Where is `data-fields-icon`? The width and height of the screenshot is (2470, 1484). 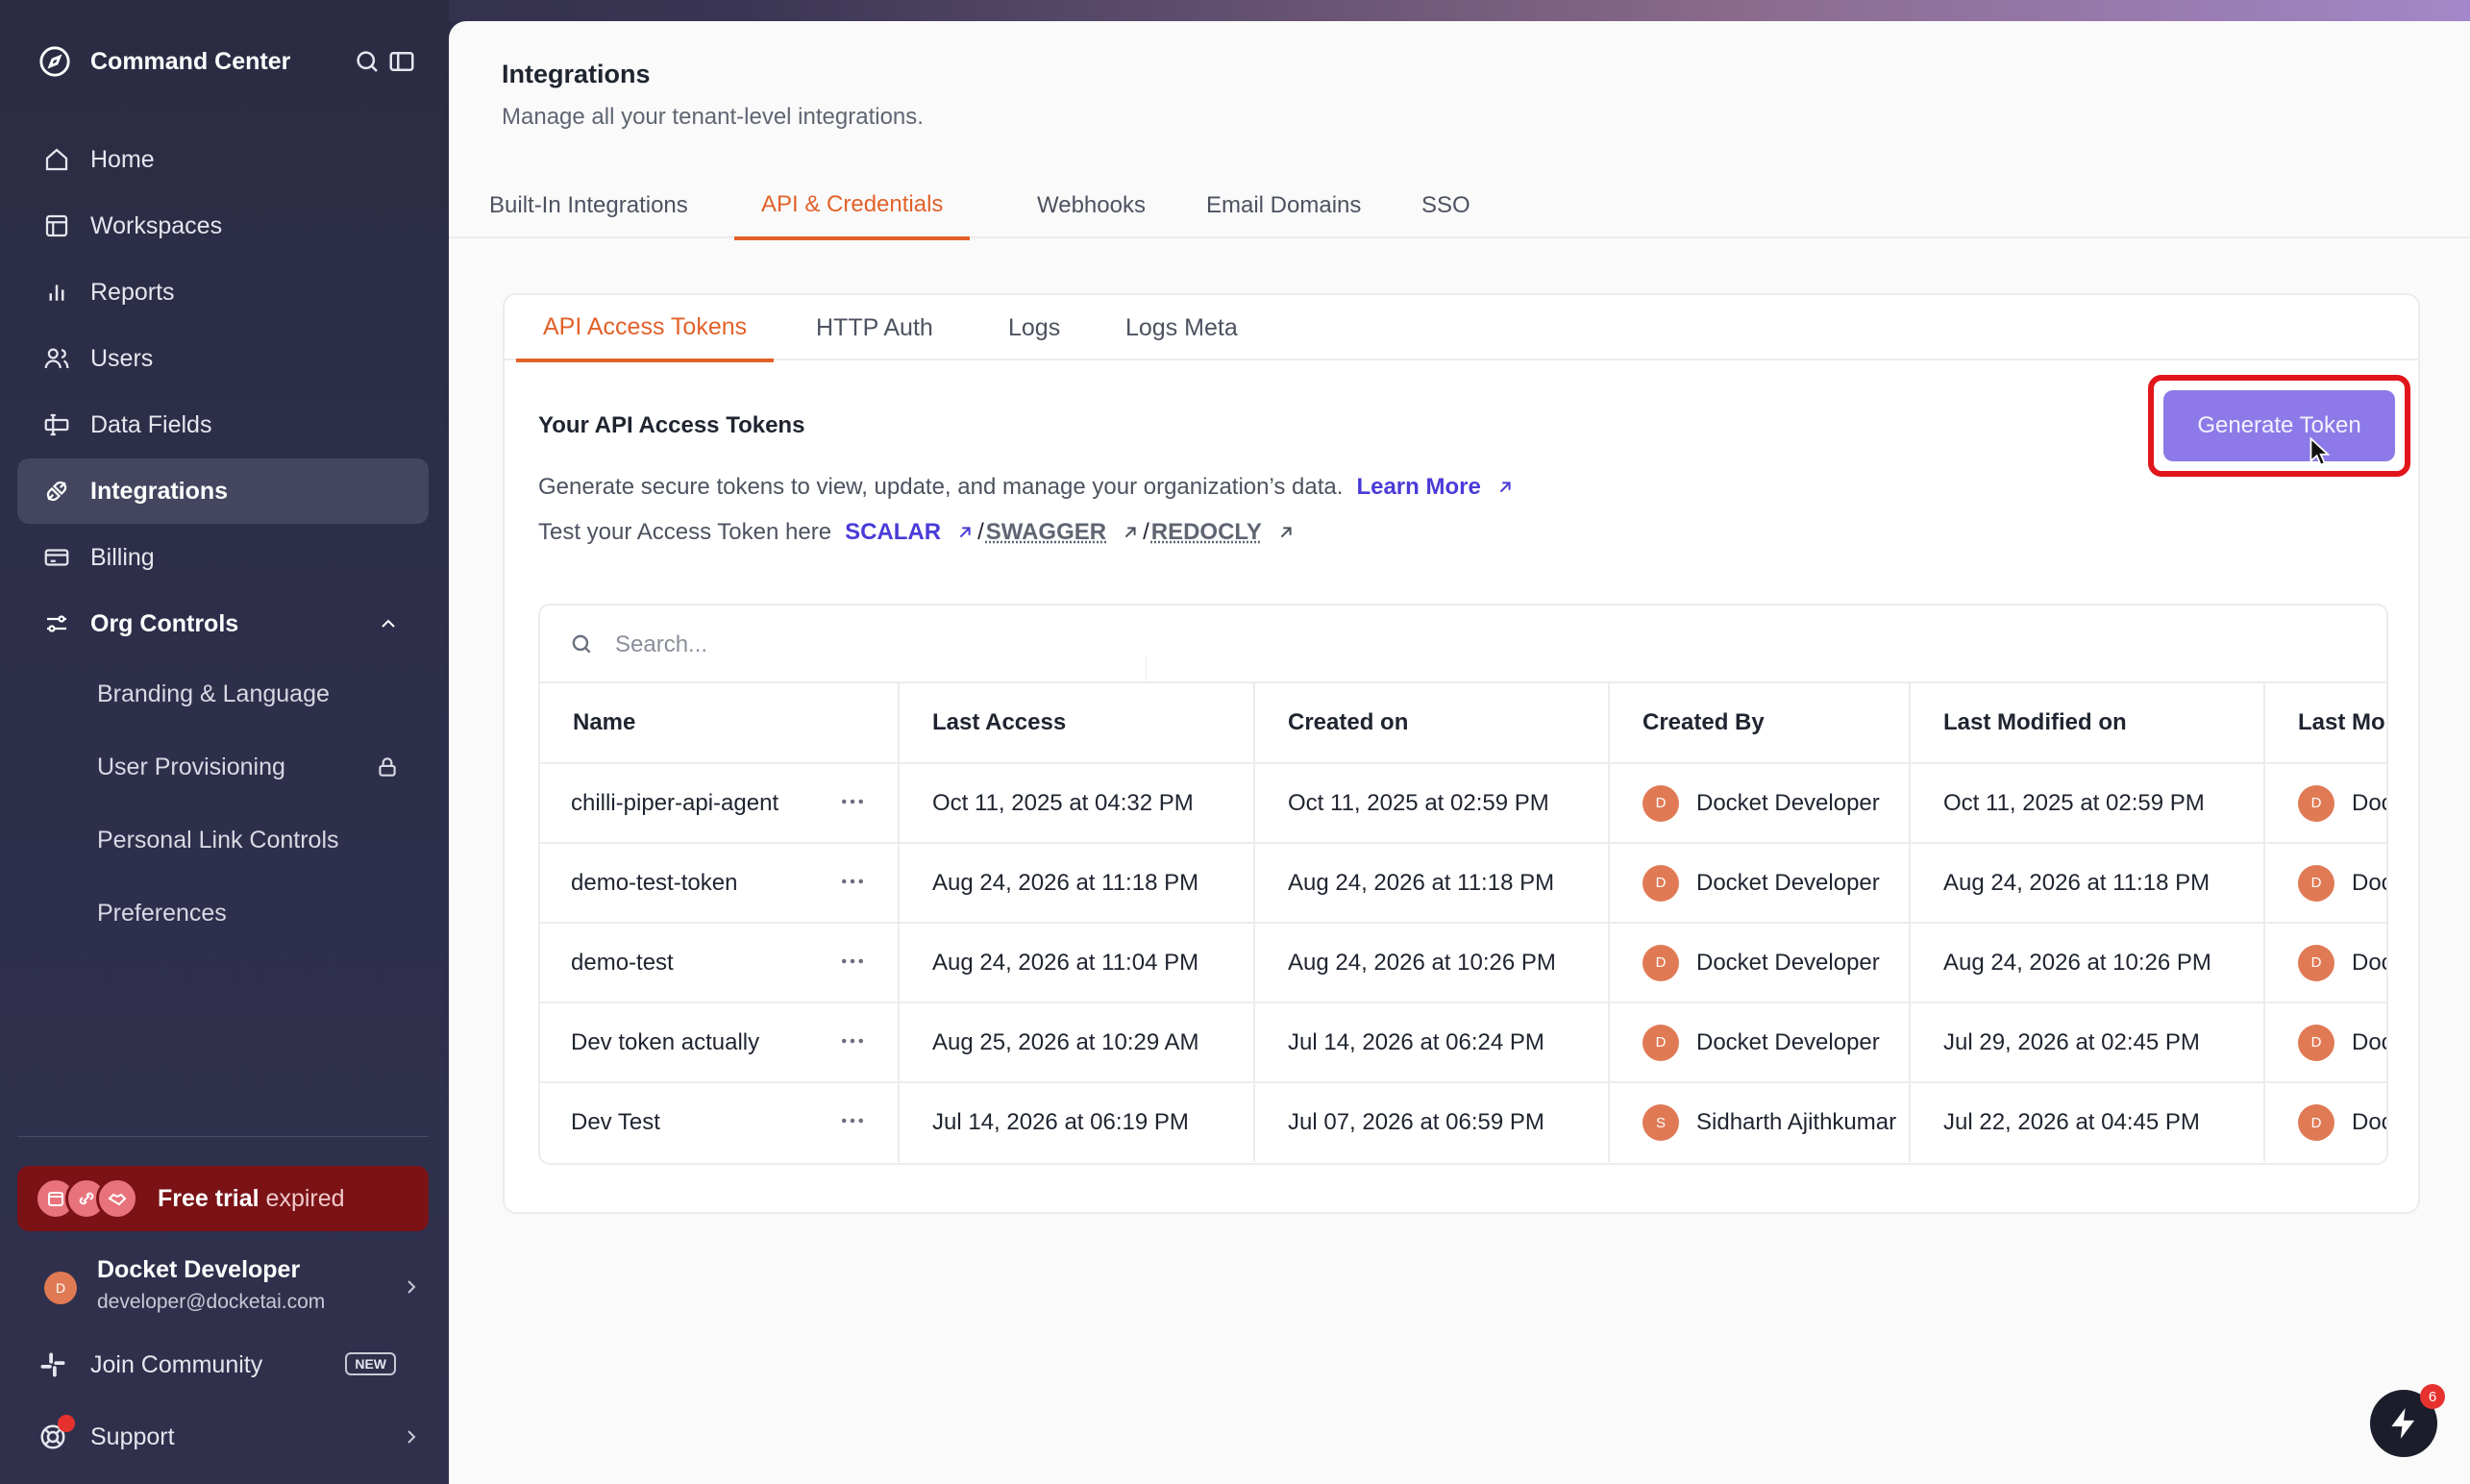
data-fields-icon is located at coordinates (56, 424).